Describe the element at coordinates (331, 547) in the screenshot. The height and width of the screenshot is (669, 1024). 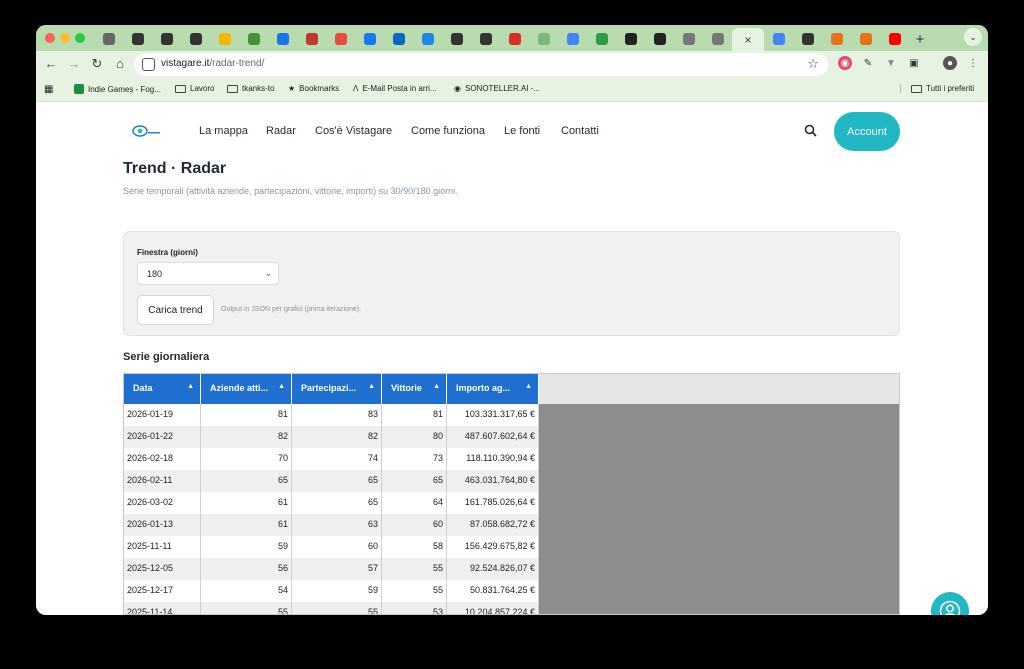
I see `table-row: 2025-11-11 59 60 58 156.429.675,82 €` at that location.